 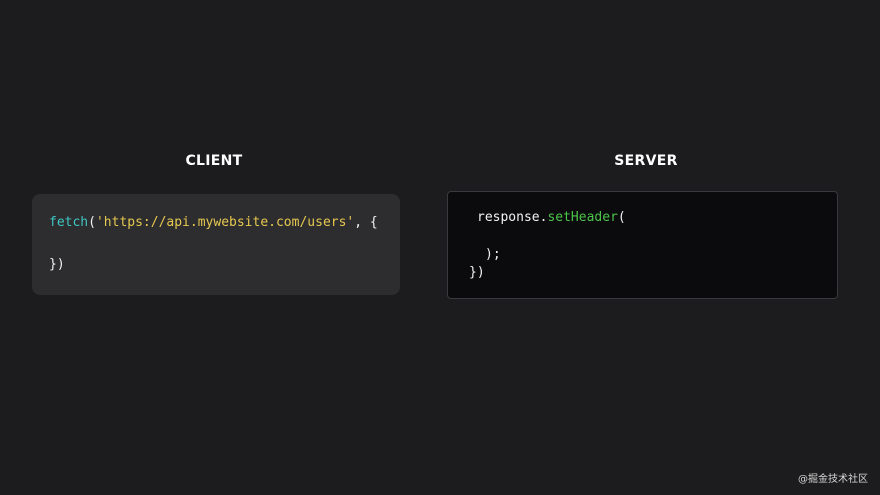 I want to click on object-open: , {, so click(x=366, y=222).